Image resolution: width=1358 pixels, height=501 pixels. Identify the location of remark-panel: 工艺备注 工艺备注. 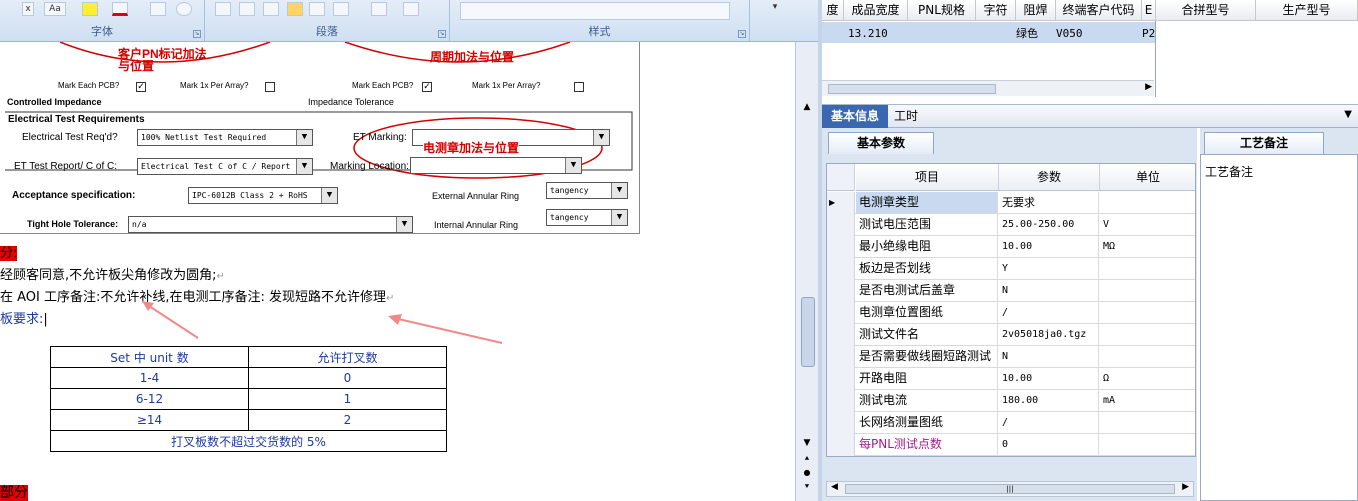
(1279, 314).